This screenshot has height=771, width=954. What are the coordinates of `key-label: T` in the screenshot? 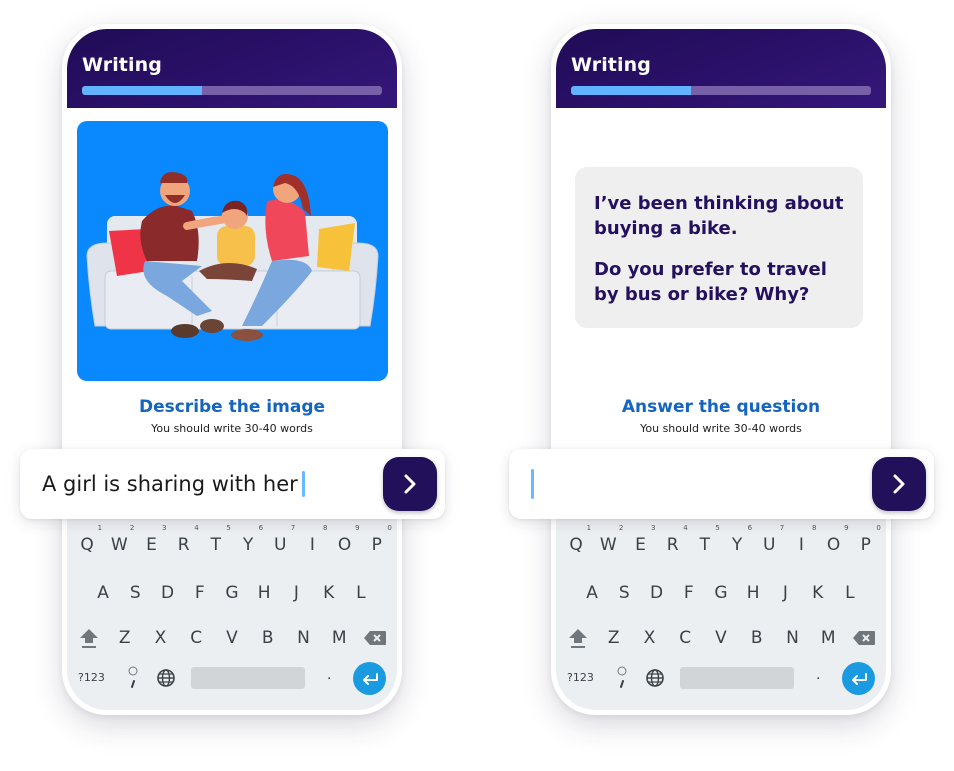 It's located at (216, 545).